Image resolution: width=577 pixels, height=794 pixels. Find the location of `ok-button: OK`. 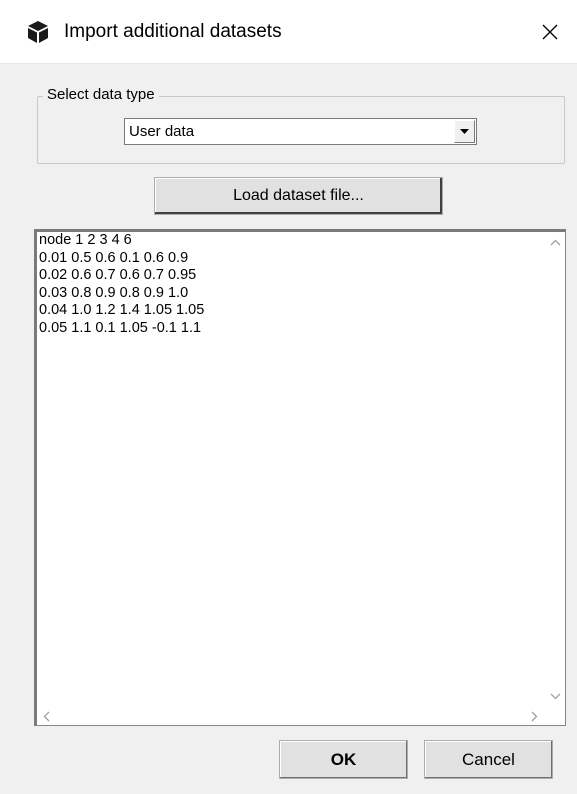

ok-button: OK is located at coordinates (343, 759).